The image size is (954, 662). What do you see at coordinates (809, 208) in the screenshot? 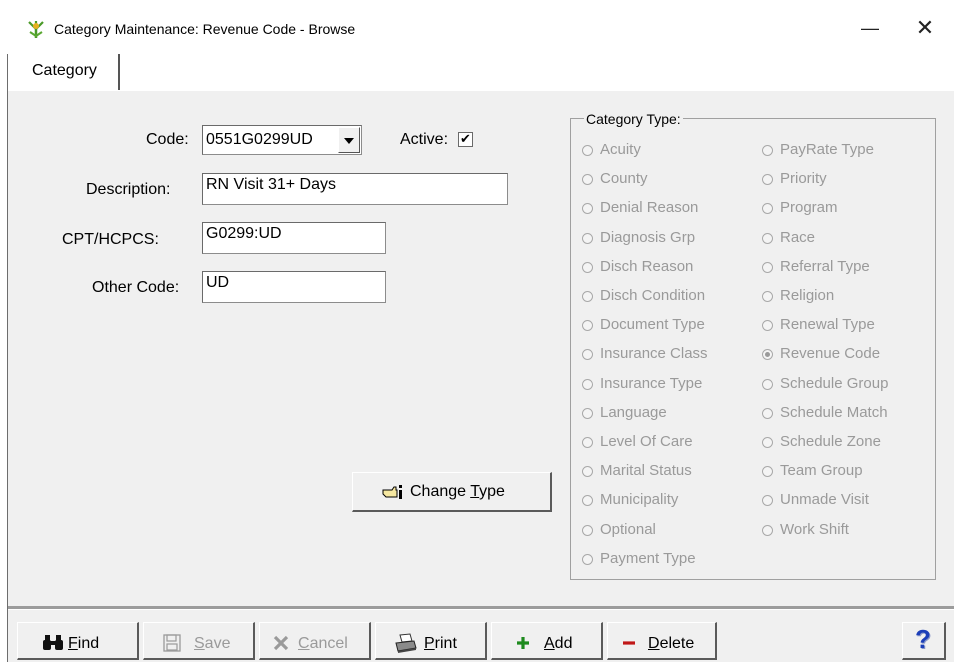
I see `radio-label: Program` at bounding box center [809, 208].